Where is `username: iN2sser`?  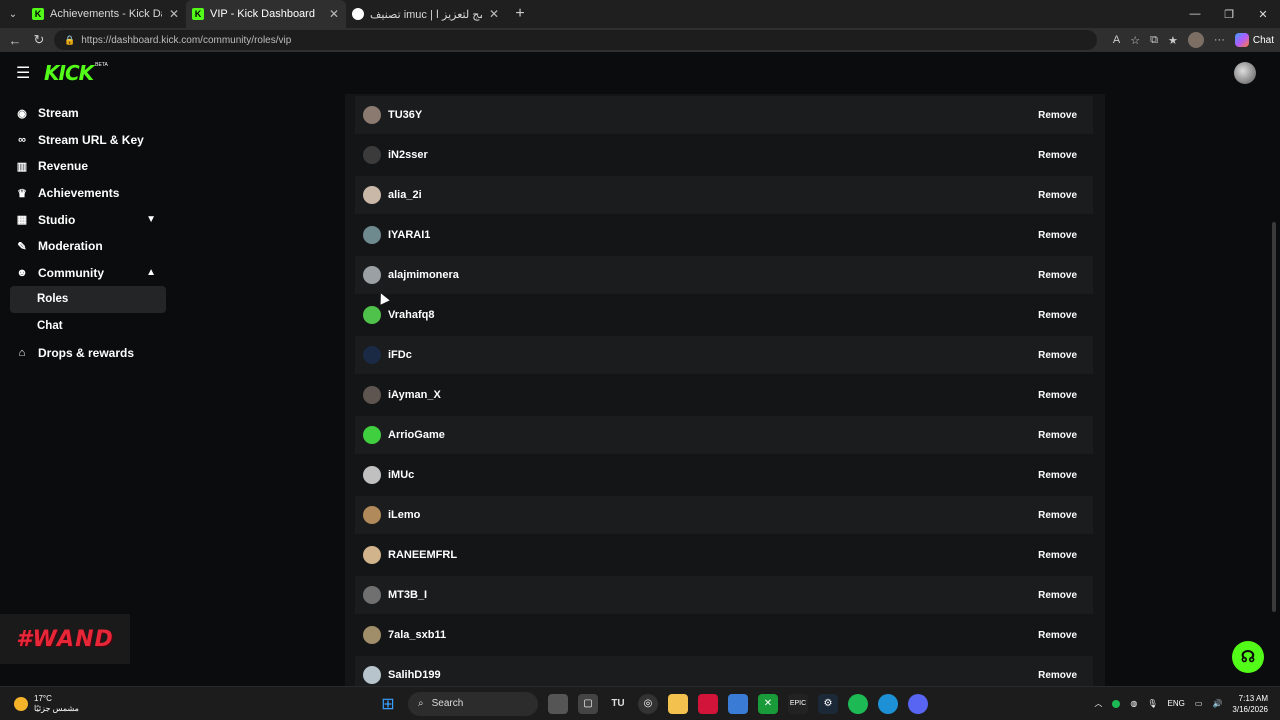 username: iN2sser is located at coordinates (408, 155).